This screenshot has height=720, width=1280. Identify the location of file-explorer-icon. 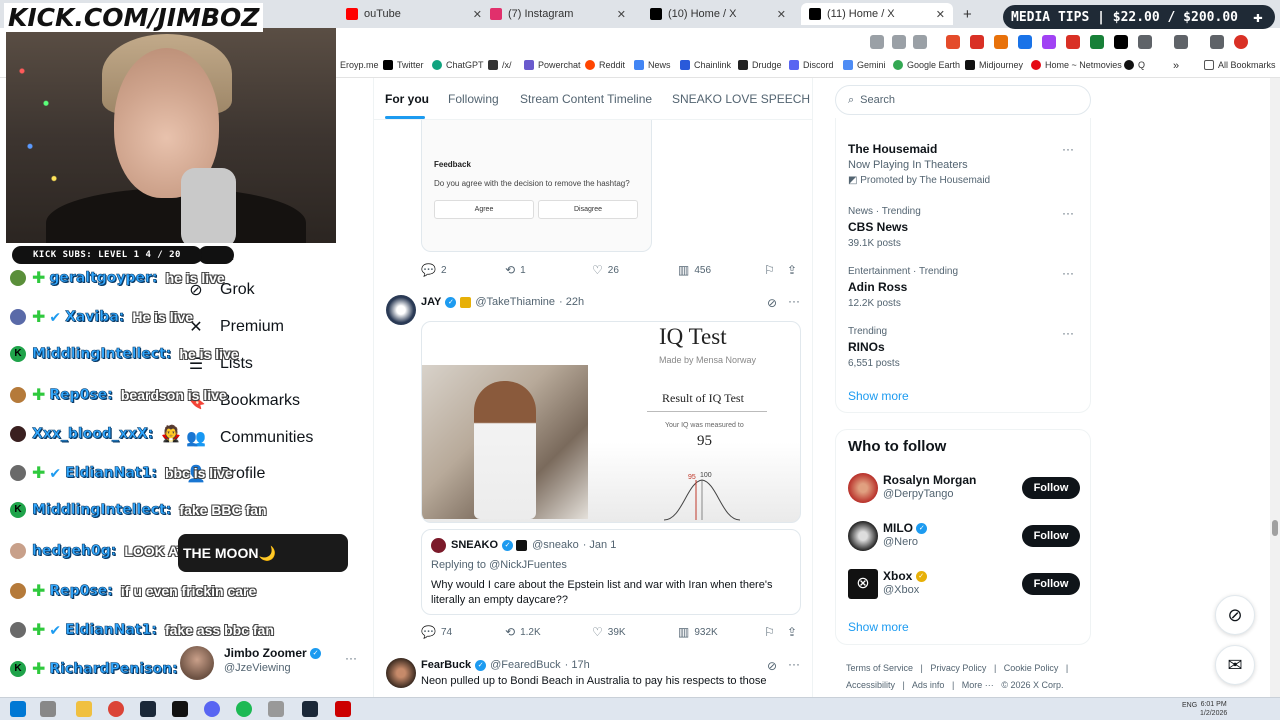
(84, 709).